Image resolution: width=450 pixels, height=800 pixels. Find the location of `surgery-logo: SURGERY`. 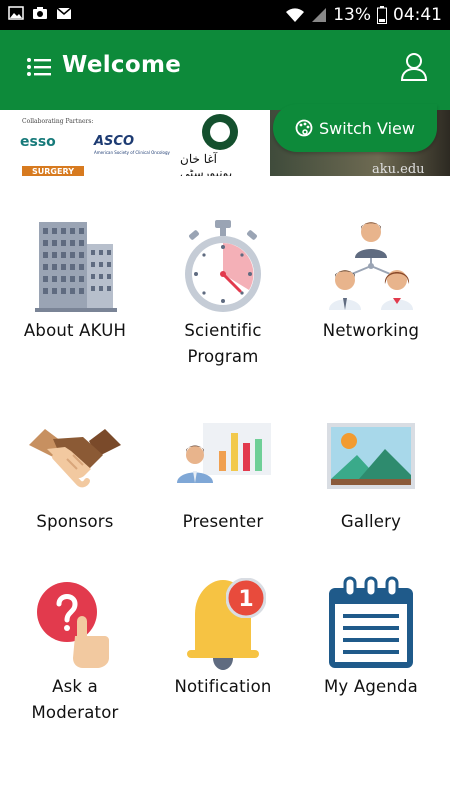

surgery-logo: SURGERY is located at coordinates (53, 171).